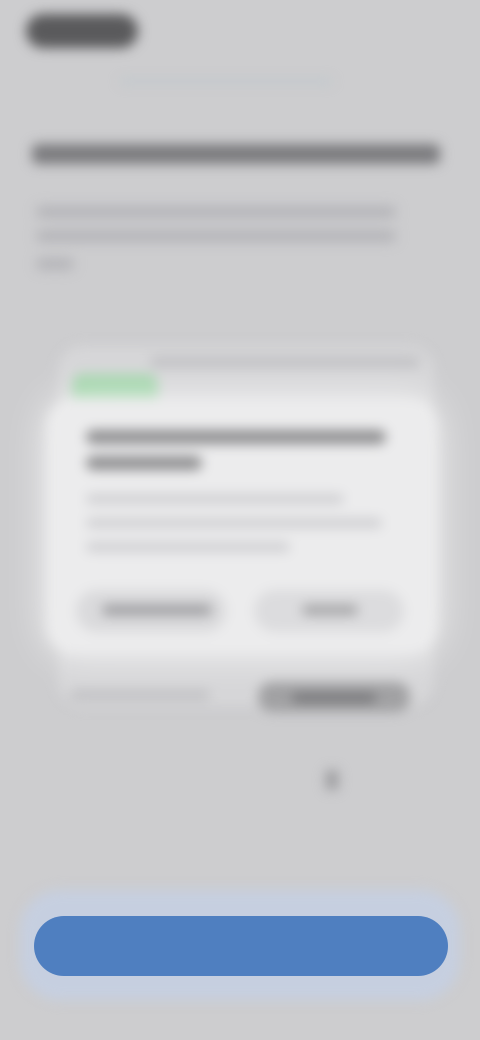 This screenshot has height=1040, width=480. I want to click on pointer-icon, so click(332, 780).